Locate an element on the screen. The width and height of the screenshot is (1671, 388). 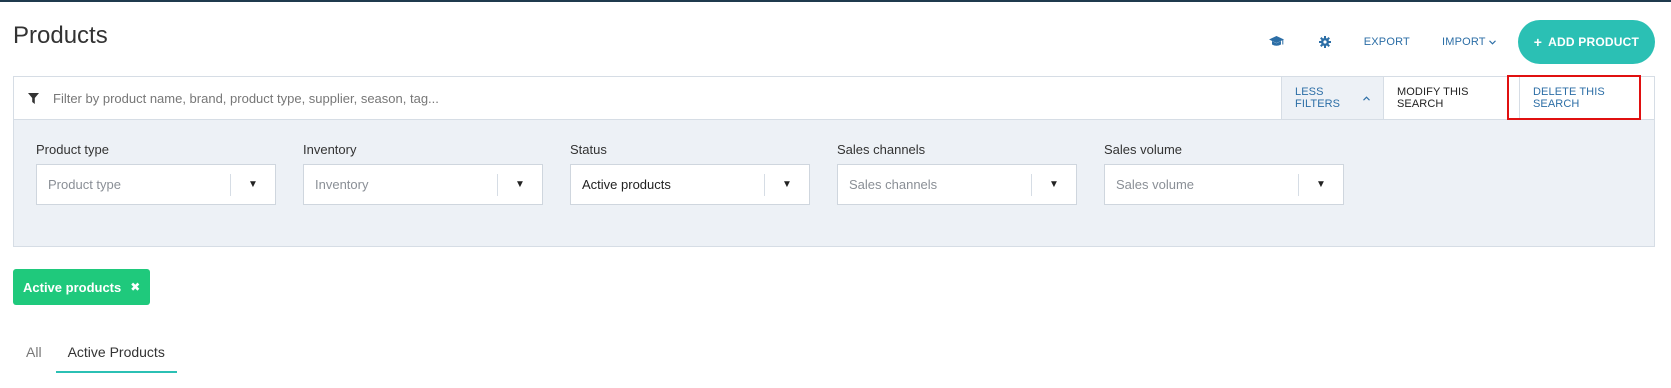
page-toolbar: EXPORT IMPORT + ADD PRODUCT is located at coordinates (1461, 42).